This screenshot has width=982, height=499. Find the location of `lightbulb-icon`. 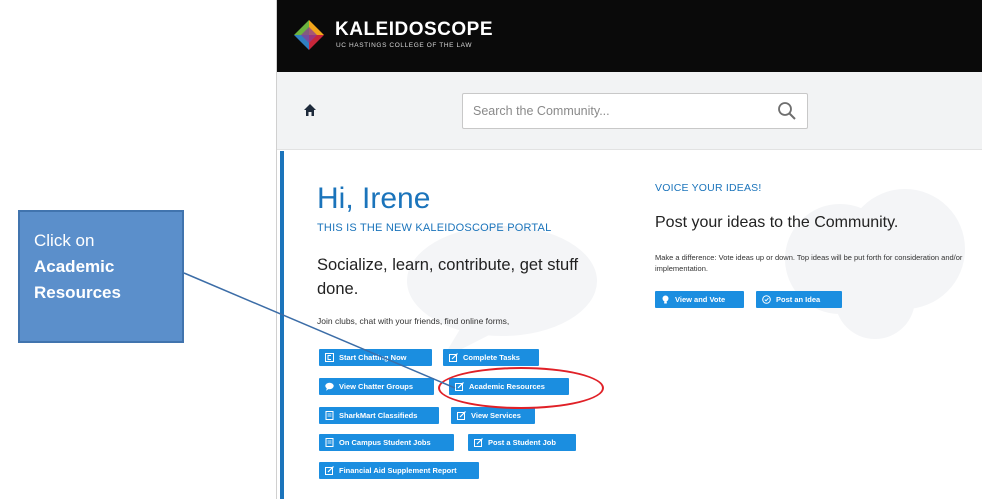

lightbulb-icon is located at coordinates (665, 299).